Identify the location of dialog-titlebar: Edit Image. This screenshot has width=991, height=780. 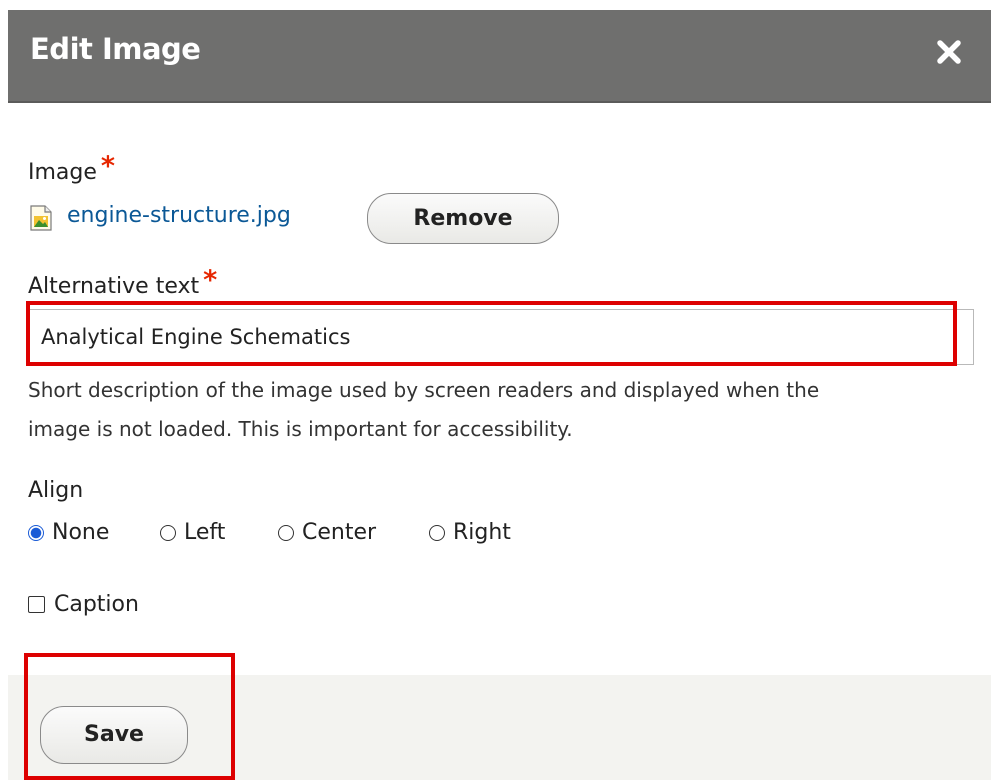
(499, 56).